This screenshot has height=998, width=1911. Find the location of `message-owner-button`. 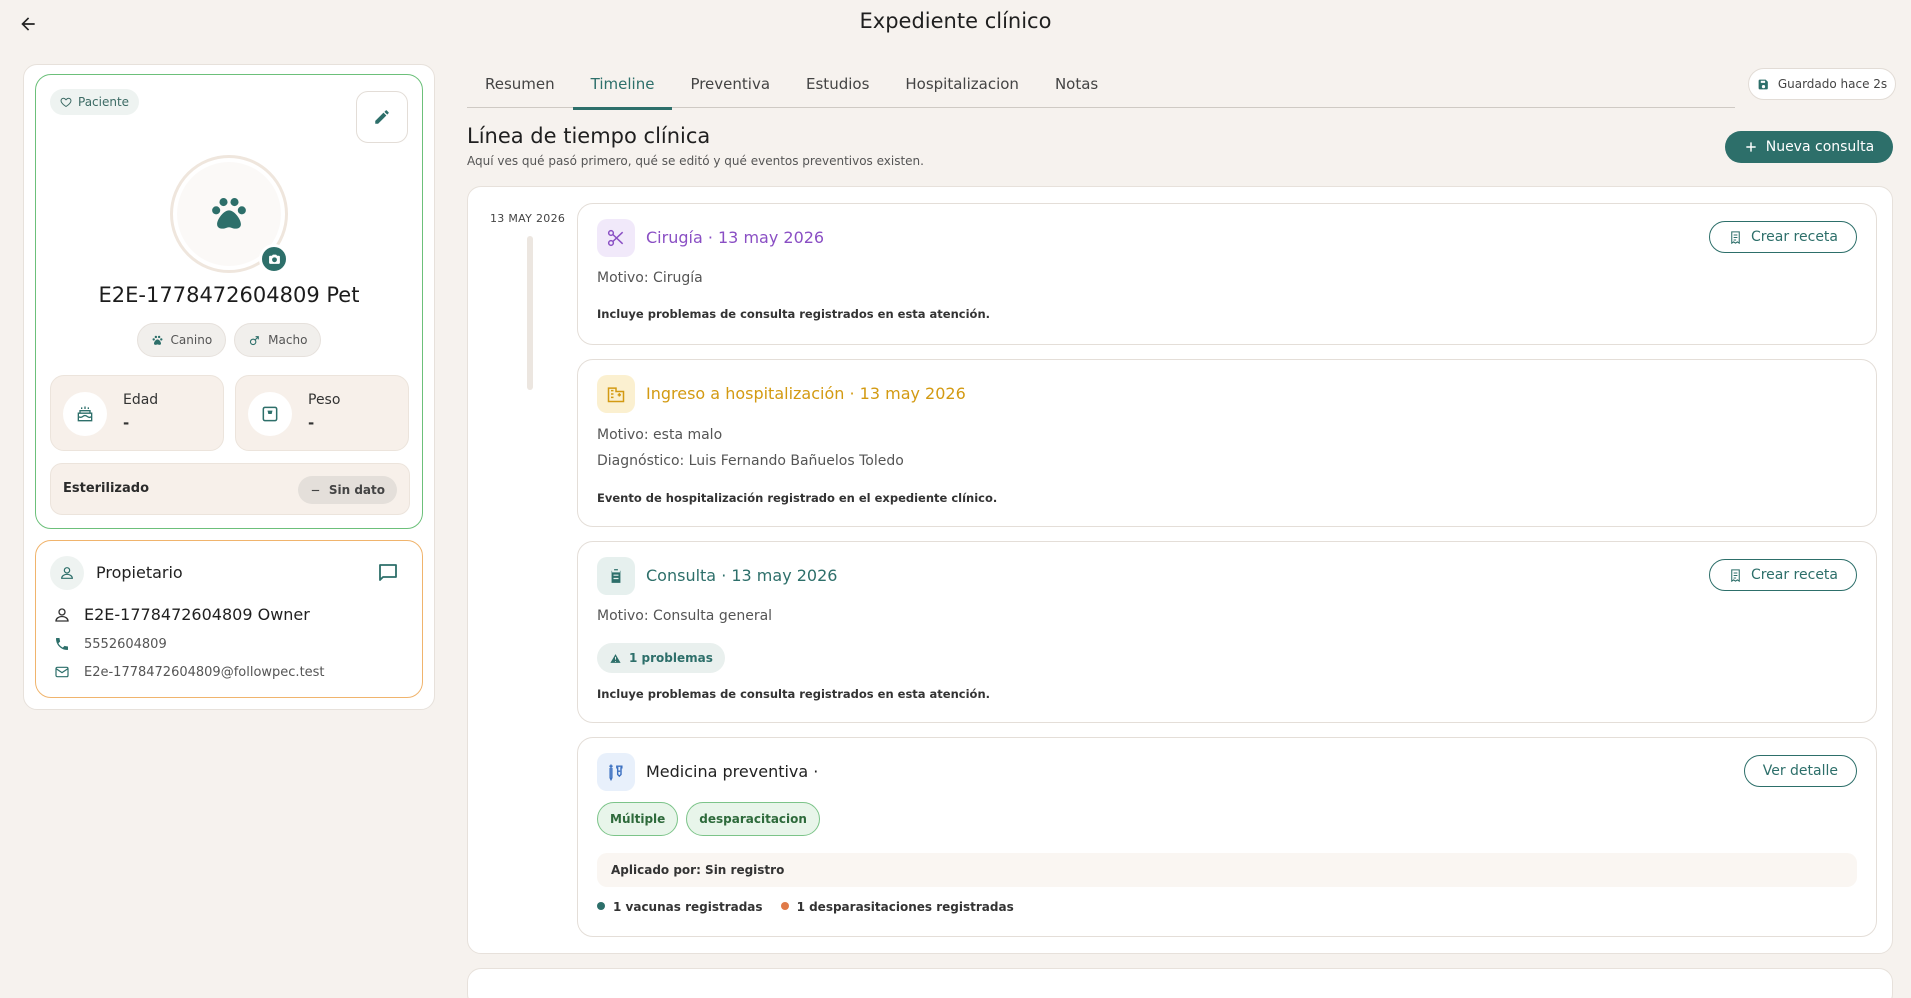

message-owner-button is located at coordinates (388, 573).